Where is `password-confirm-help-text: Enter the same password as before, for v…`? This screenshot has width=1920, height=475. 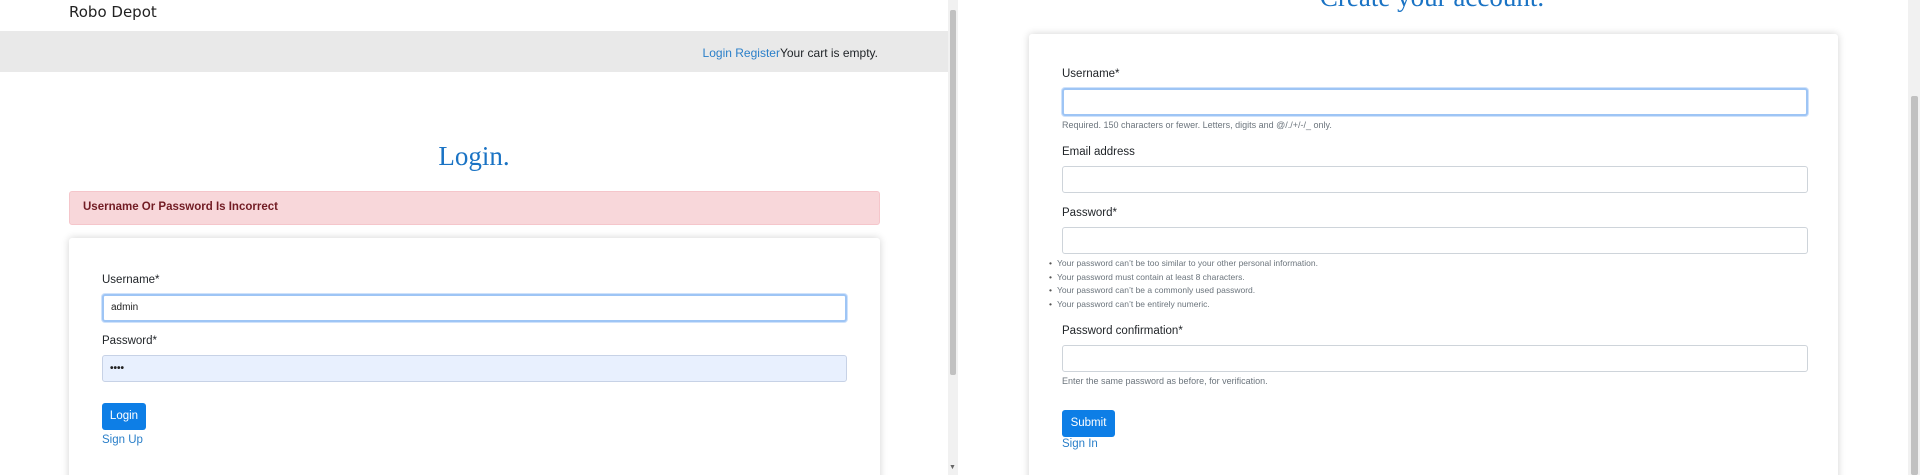
password-confirm-help-text: Enter the same password as before, for v… is located at coordinates (1165, 381).